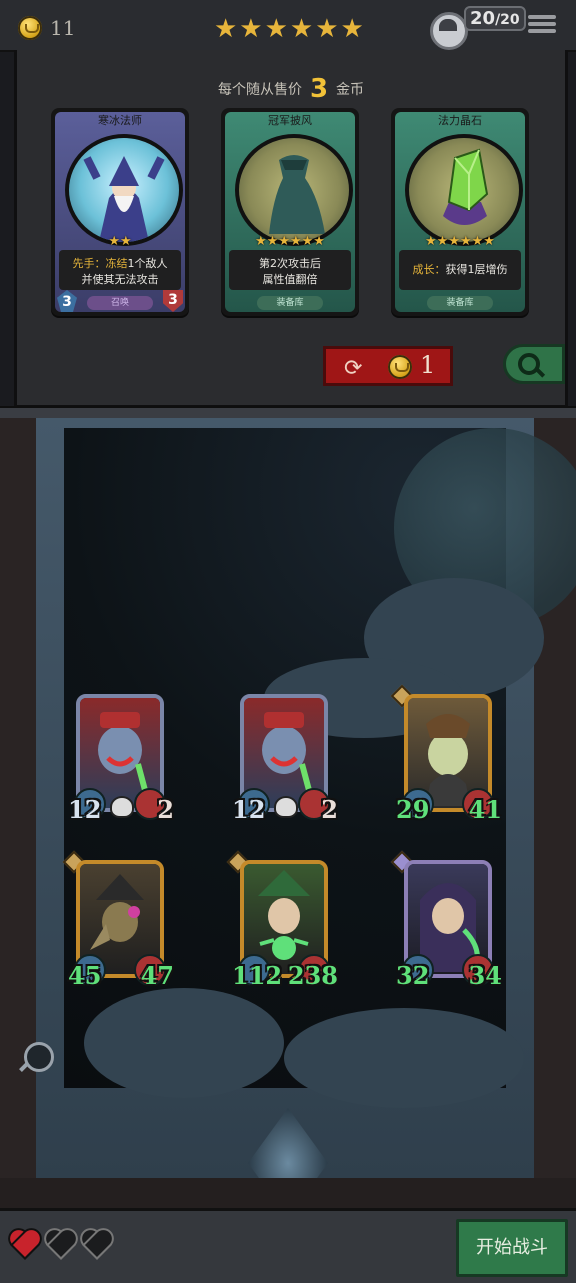  I want to click on shop-card-champion-cloak: 冠军披风 ★★★★★★ 第2次攻击后 属性值翻倍 装备库, so click(290, 212).